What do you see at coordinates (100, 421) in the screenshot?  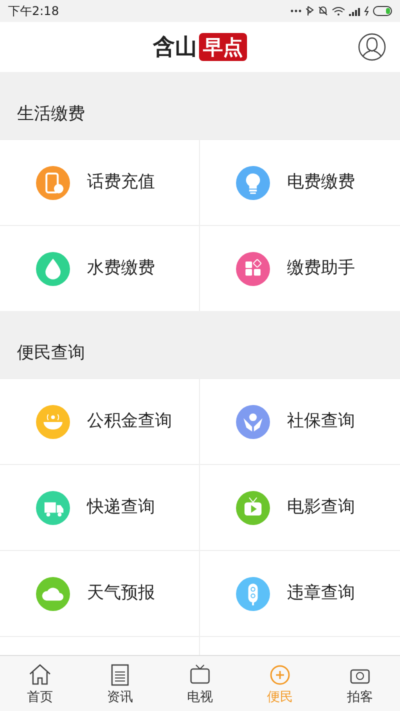 I see `service-tile: 公积金查询` at bounding box center [100, 421].